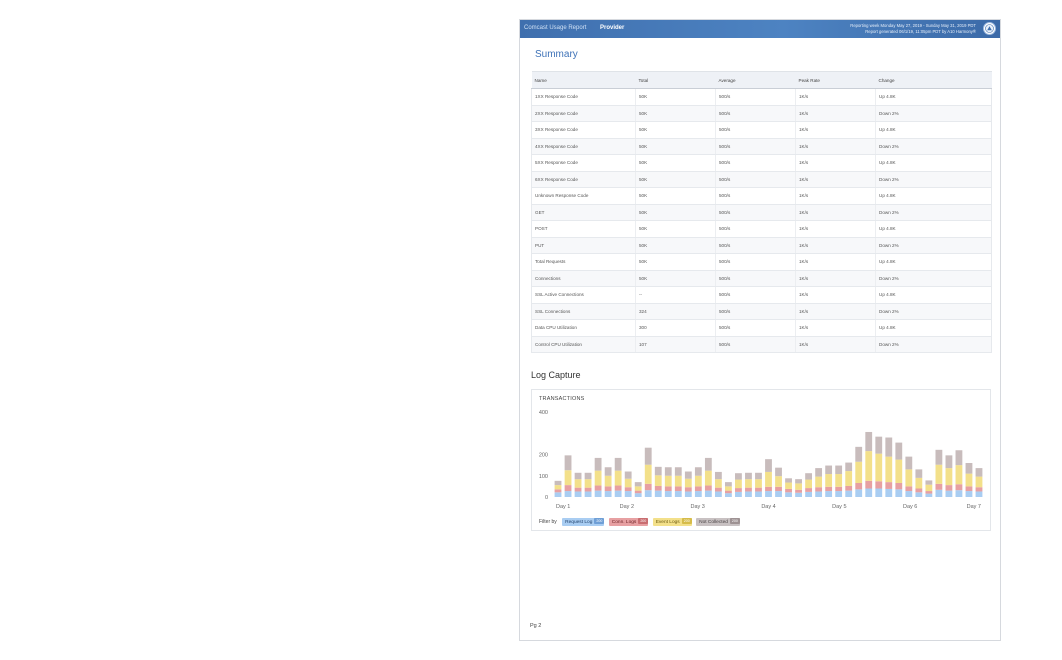 The height and width of the screenshot is (660, 1062). Describe the element at coordinates (556, 375) in the screenshot. I see `log-capture-title: Log Capture` at that location.